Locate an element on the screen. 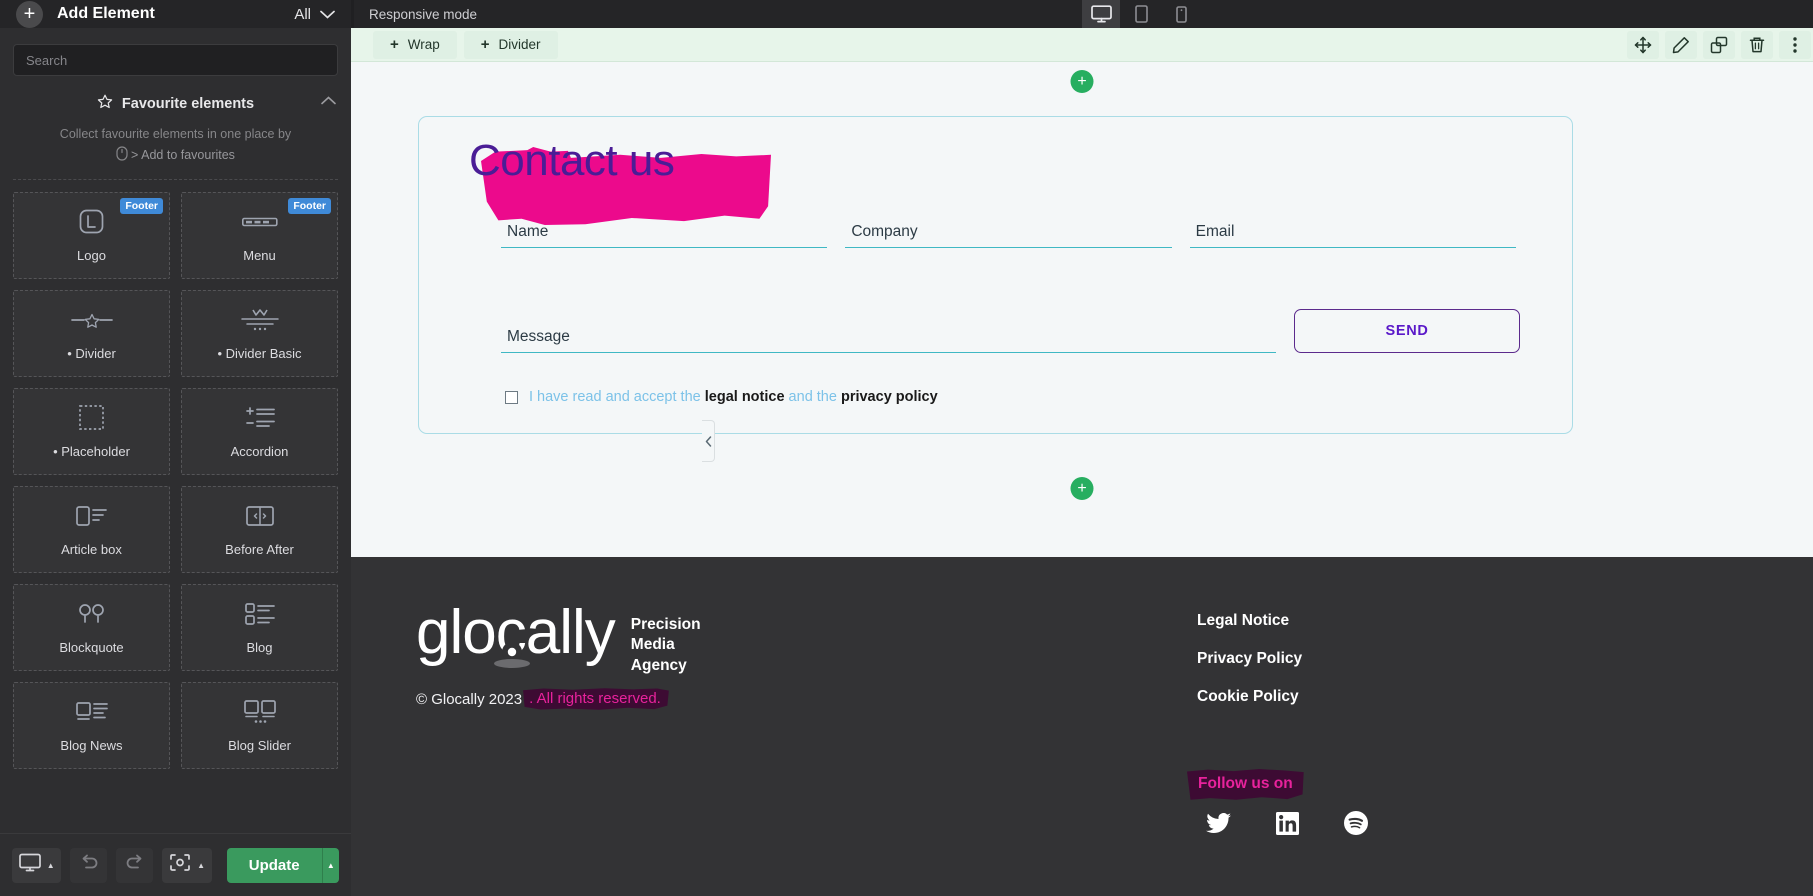 This screenshot has height=896, width=1813. legal-notice-link: legal notice is located at coordinates (745, 397).